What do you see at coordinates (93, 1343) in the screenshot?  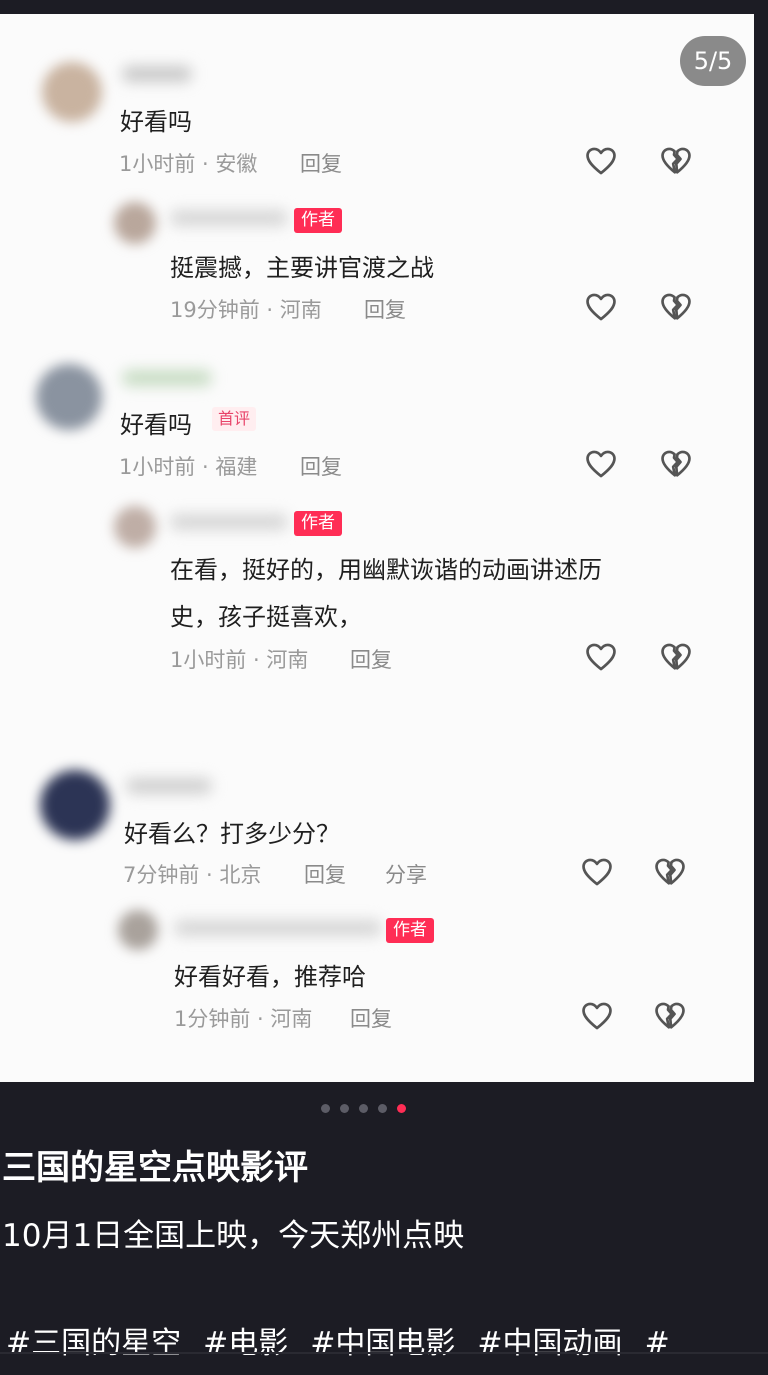 I see `hashtag-link: #三国的星空` at bounding box center [93, 1343].